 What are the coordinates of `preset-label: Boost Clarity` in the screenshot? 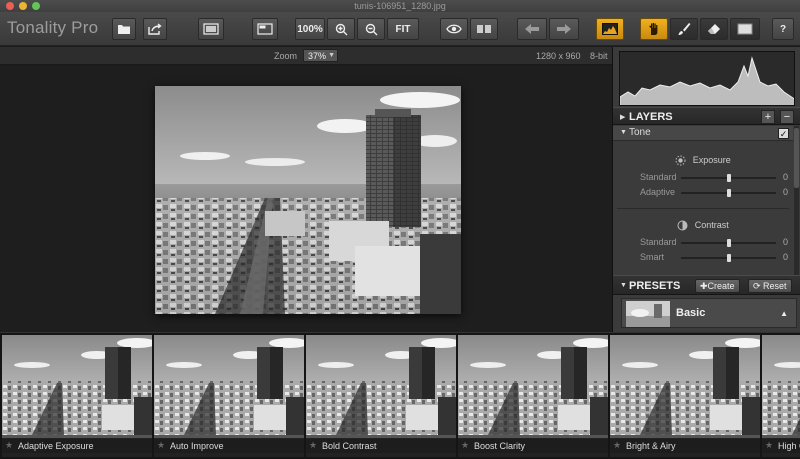 It's located at (500, 446).